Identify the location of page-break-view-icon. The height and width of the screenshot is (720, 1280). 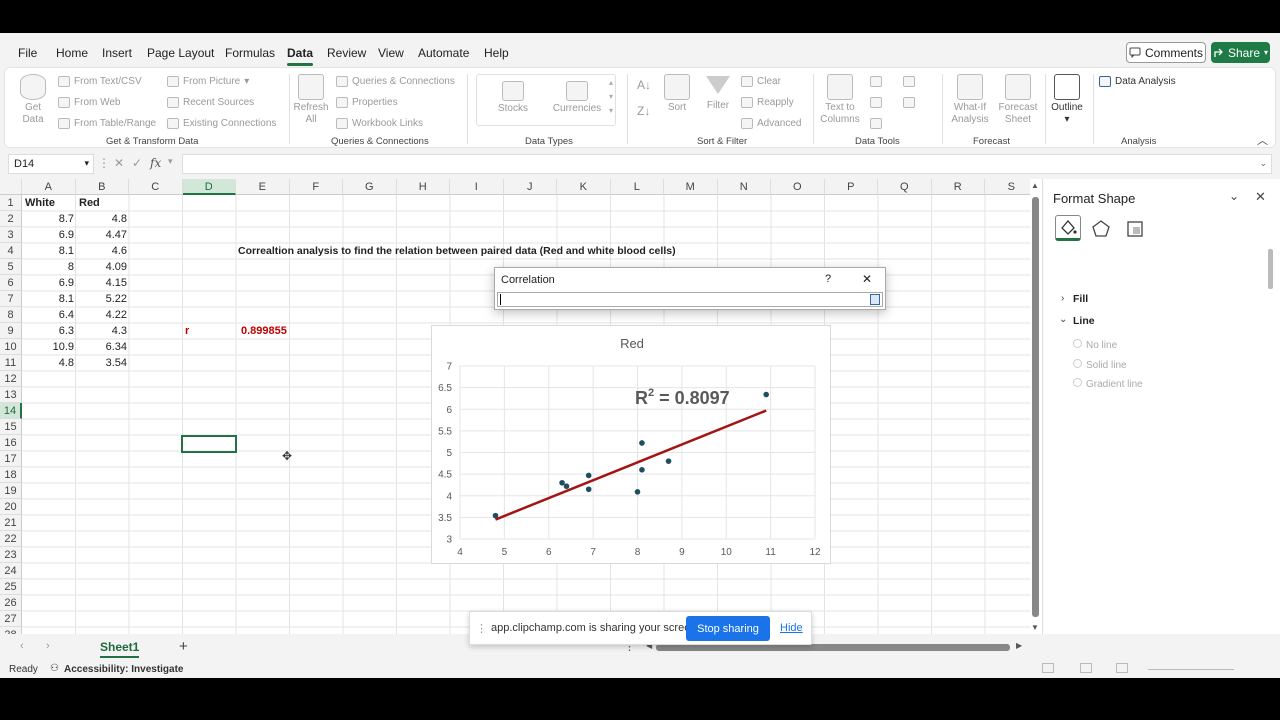
(1122, 668).